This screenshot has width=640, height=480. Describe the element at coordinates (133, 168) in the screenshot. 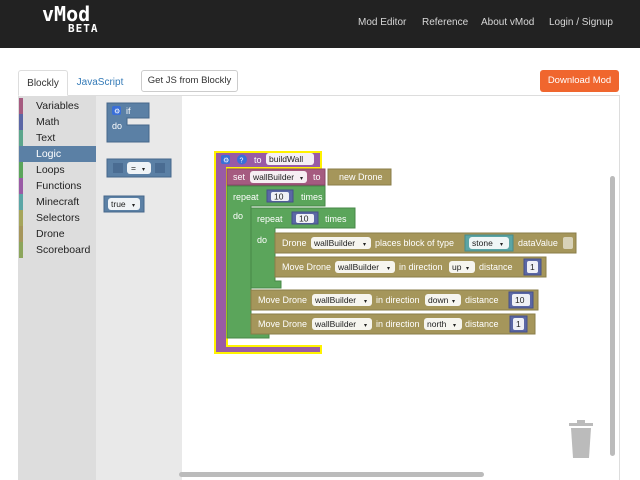

I see `compare-operator-value: =` at that location.